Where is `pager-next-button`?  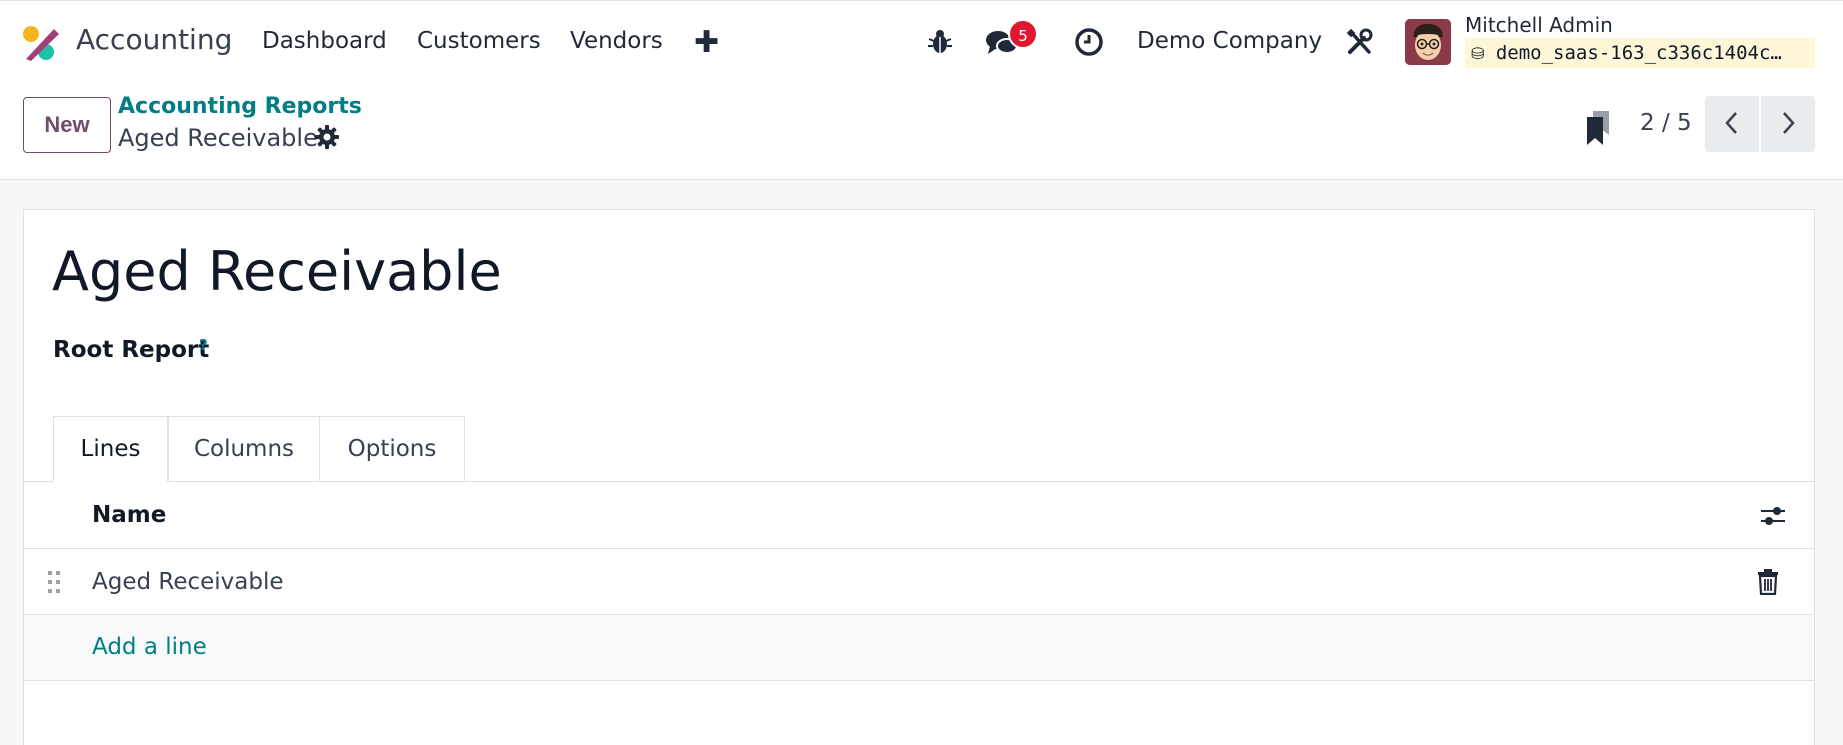 pager-next-button is located at coordinates (1788, 124).